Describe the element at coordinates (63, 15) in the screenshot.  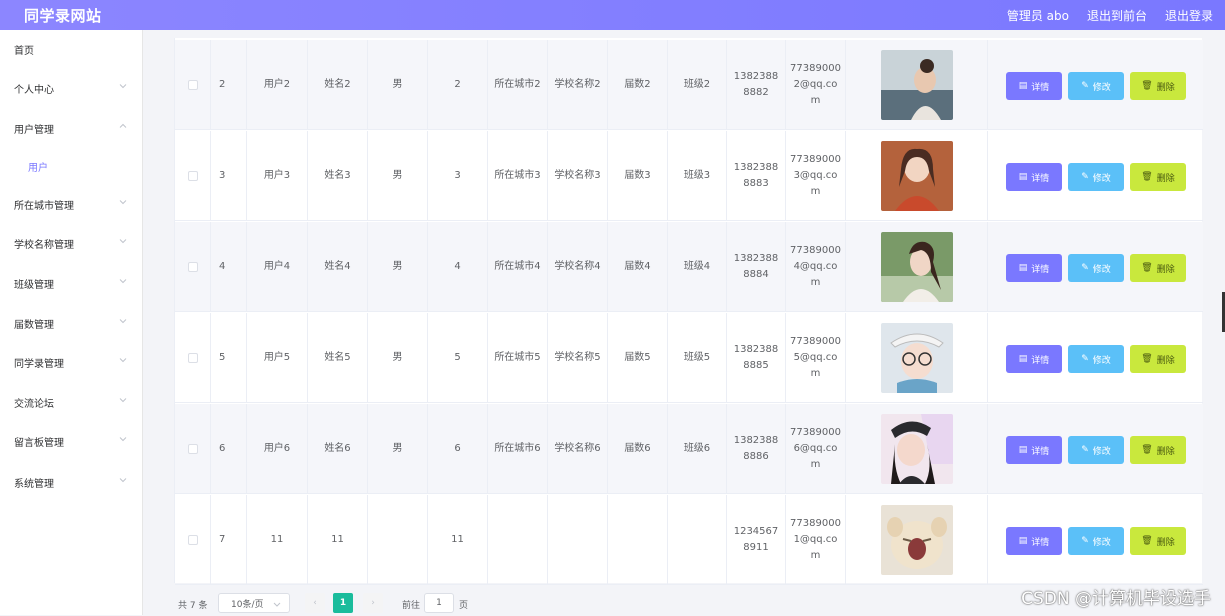
I see `site-title: 同学录网站` at that location.